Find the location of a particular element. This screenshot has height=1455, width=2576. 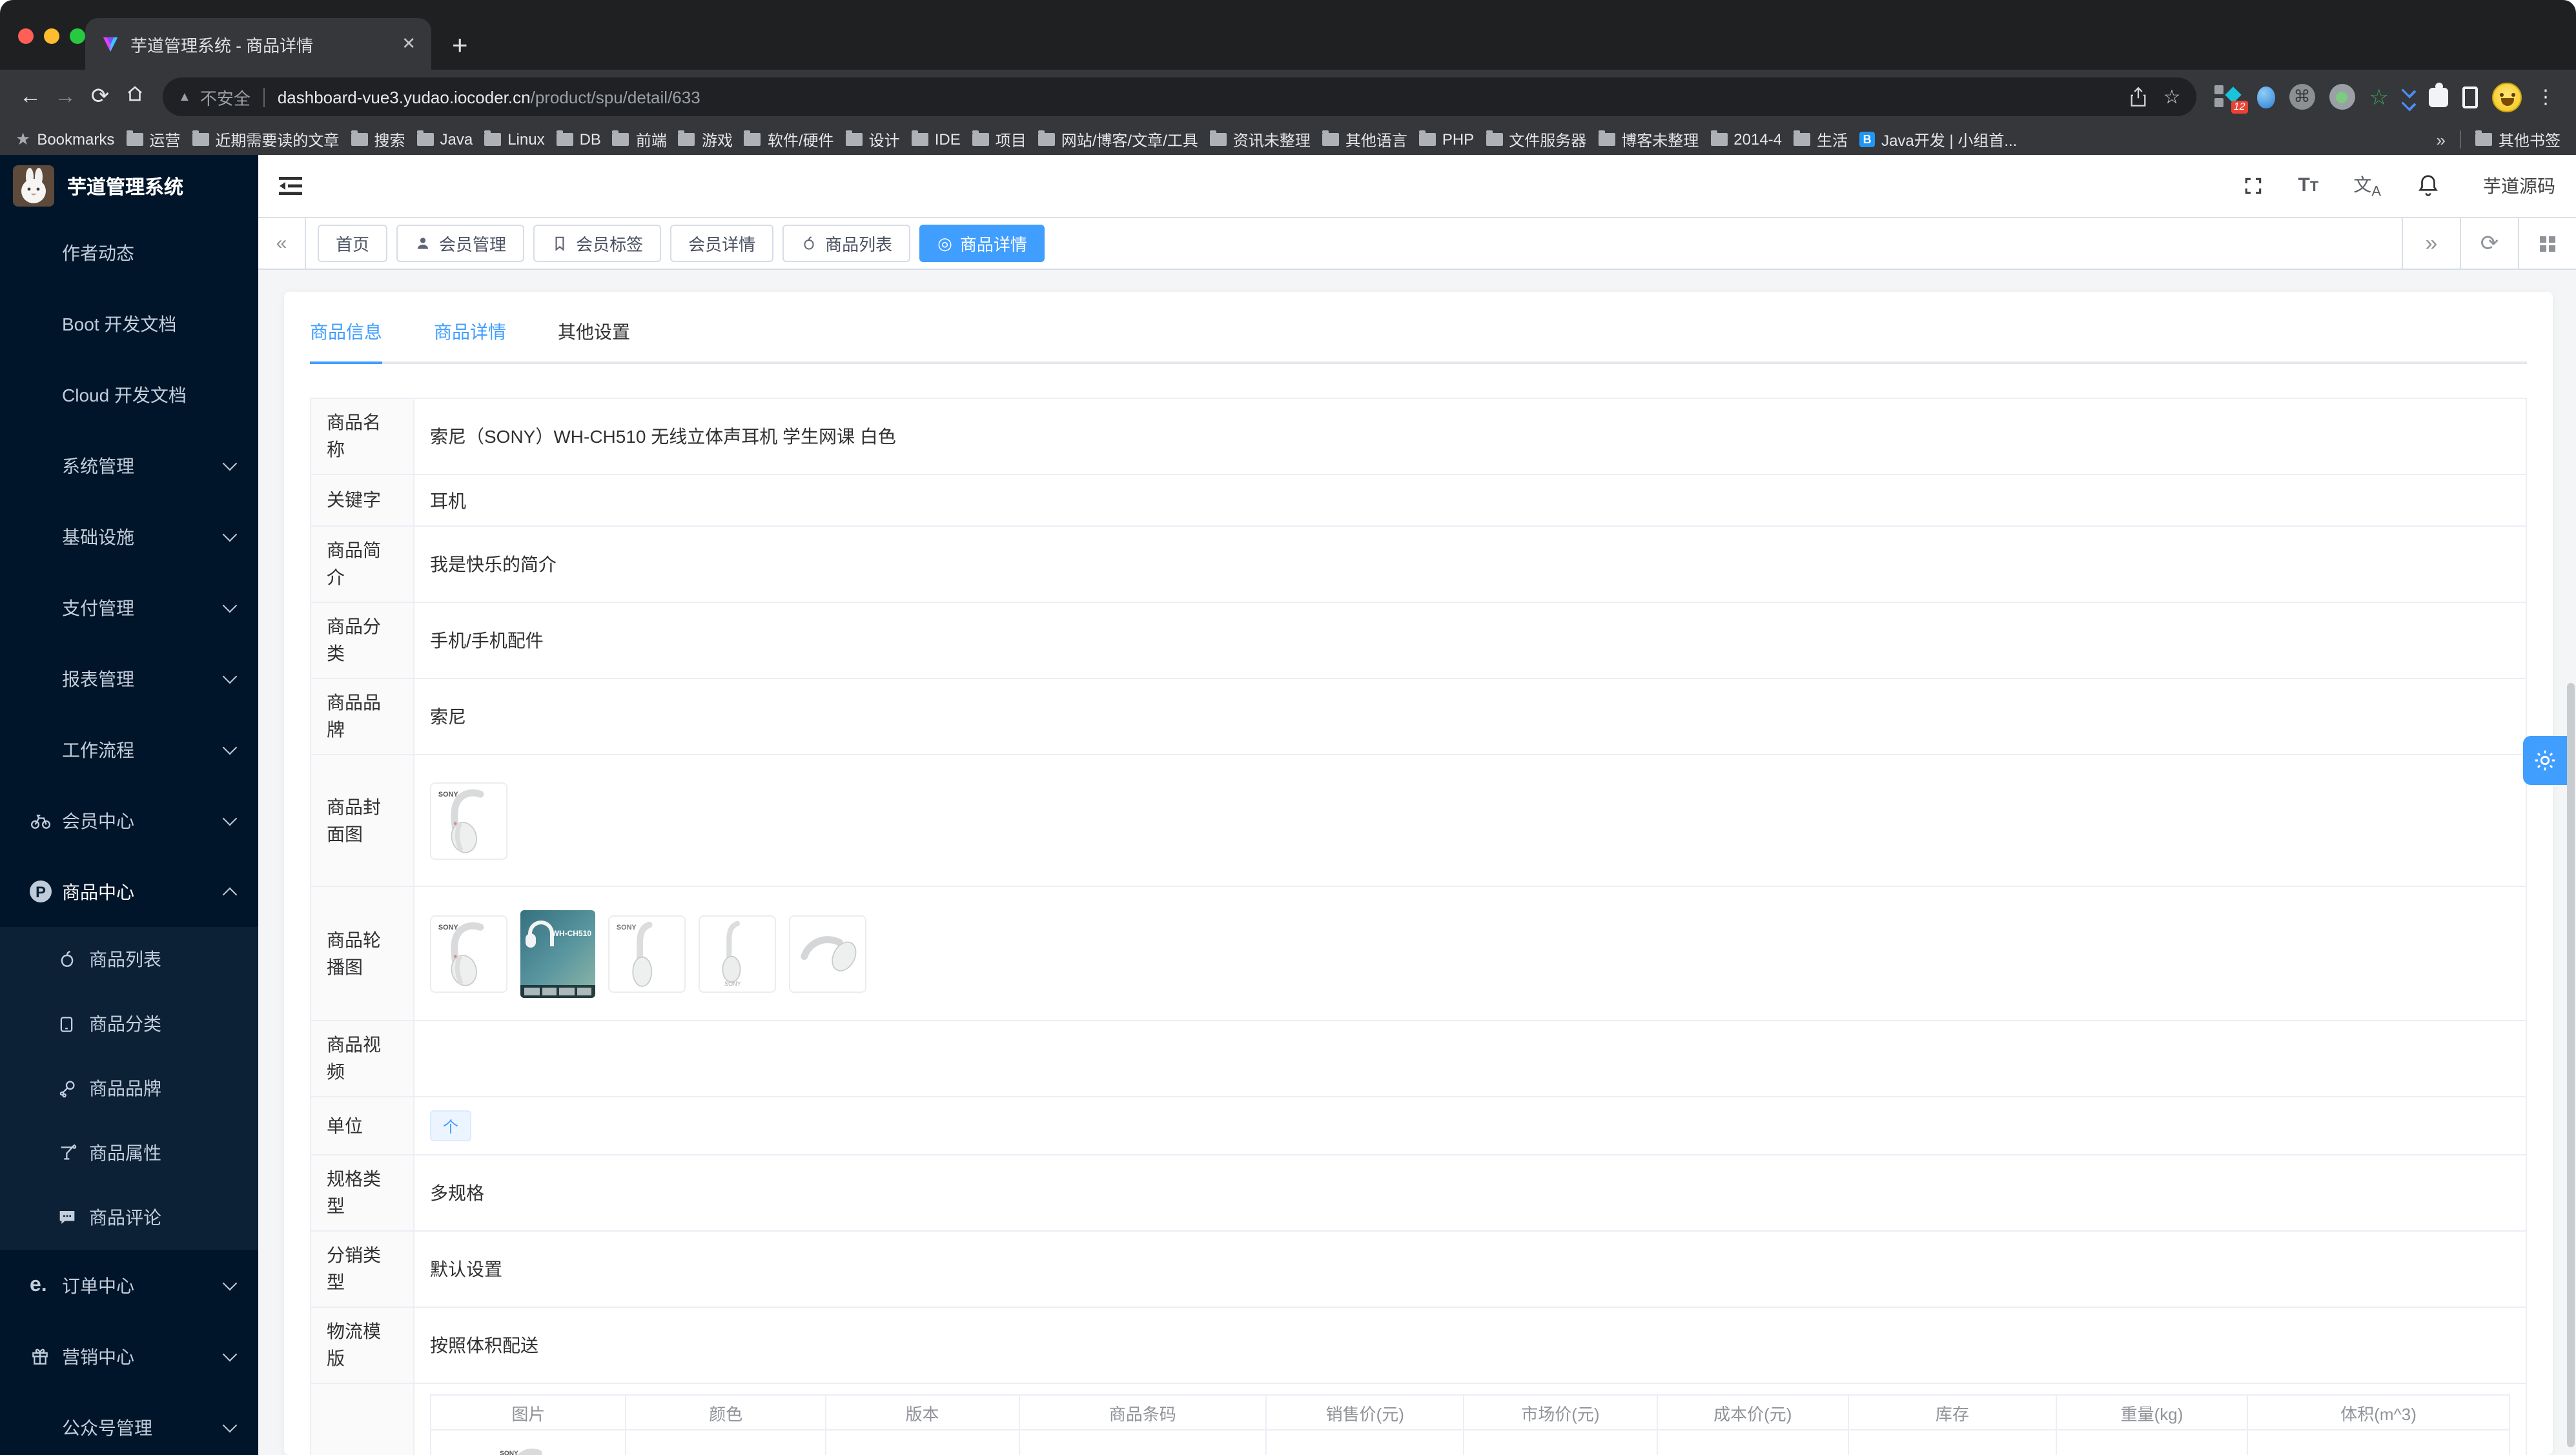

bookmark-folder: 资讯未整理 is located at coordinates (1260, 139).